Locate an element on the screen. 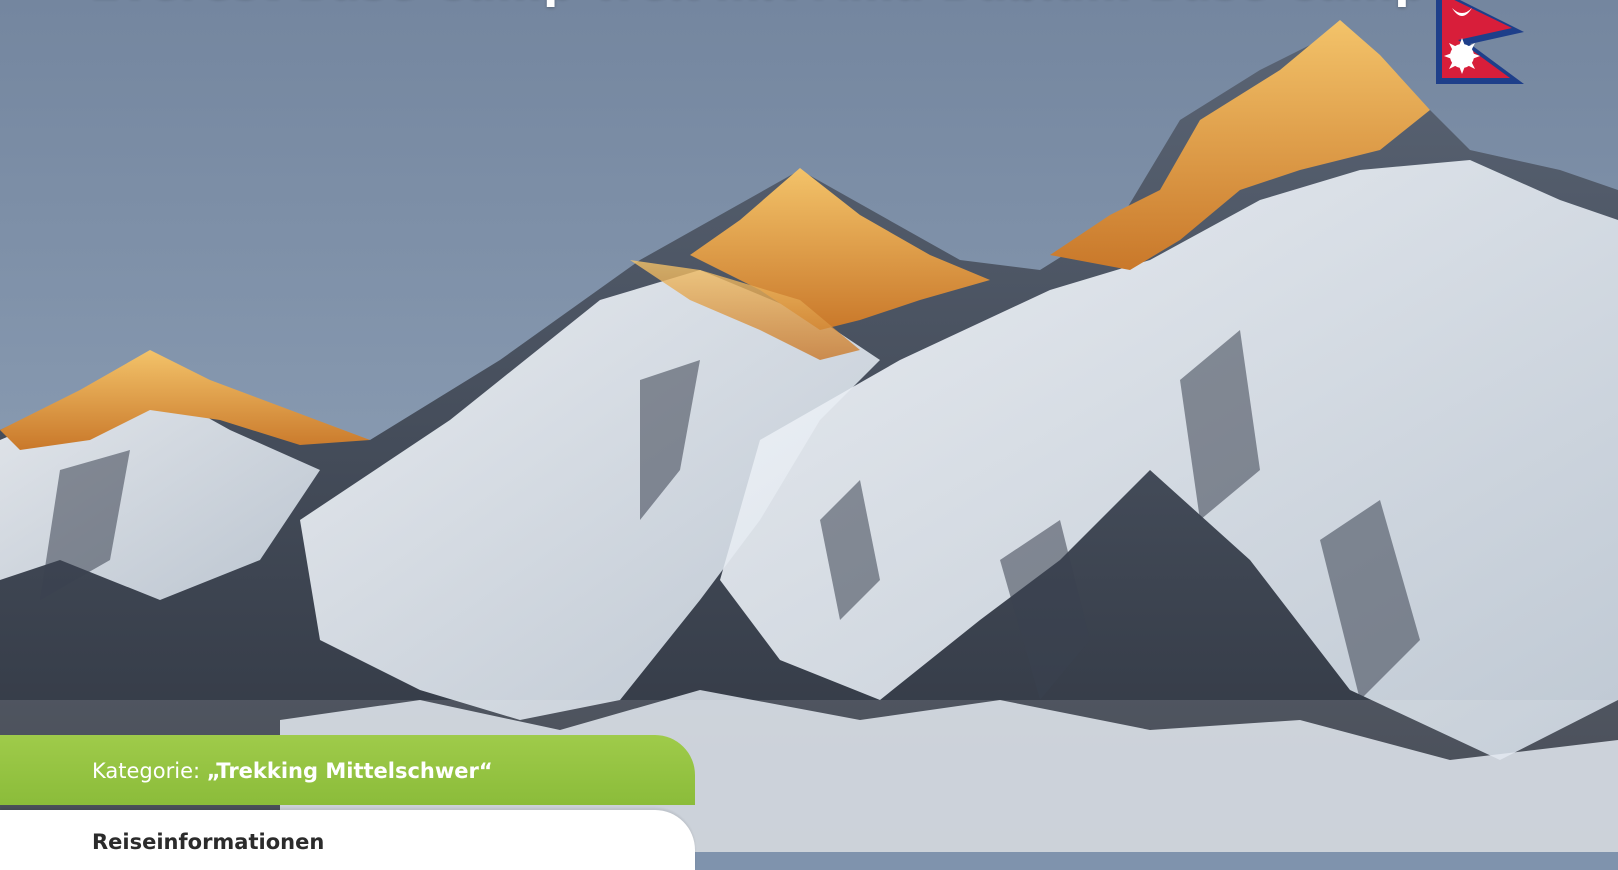  category-line: Kategorie: „Trekking Mittelschwer“ is located at coordinates (292, 771).